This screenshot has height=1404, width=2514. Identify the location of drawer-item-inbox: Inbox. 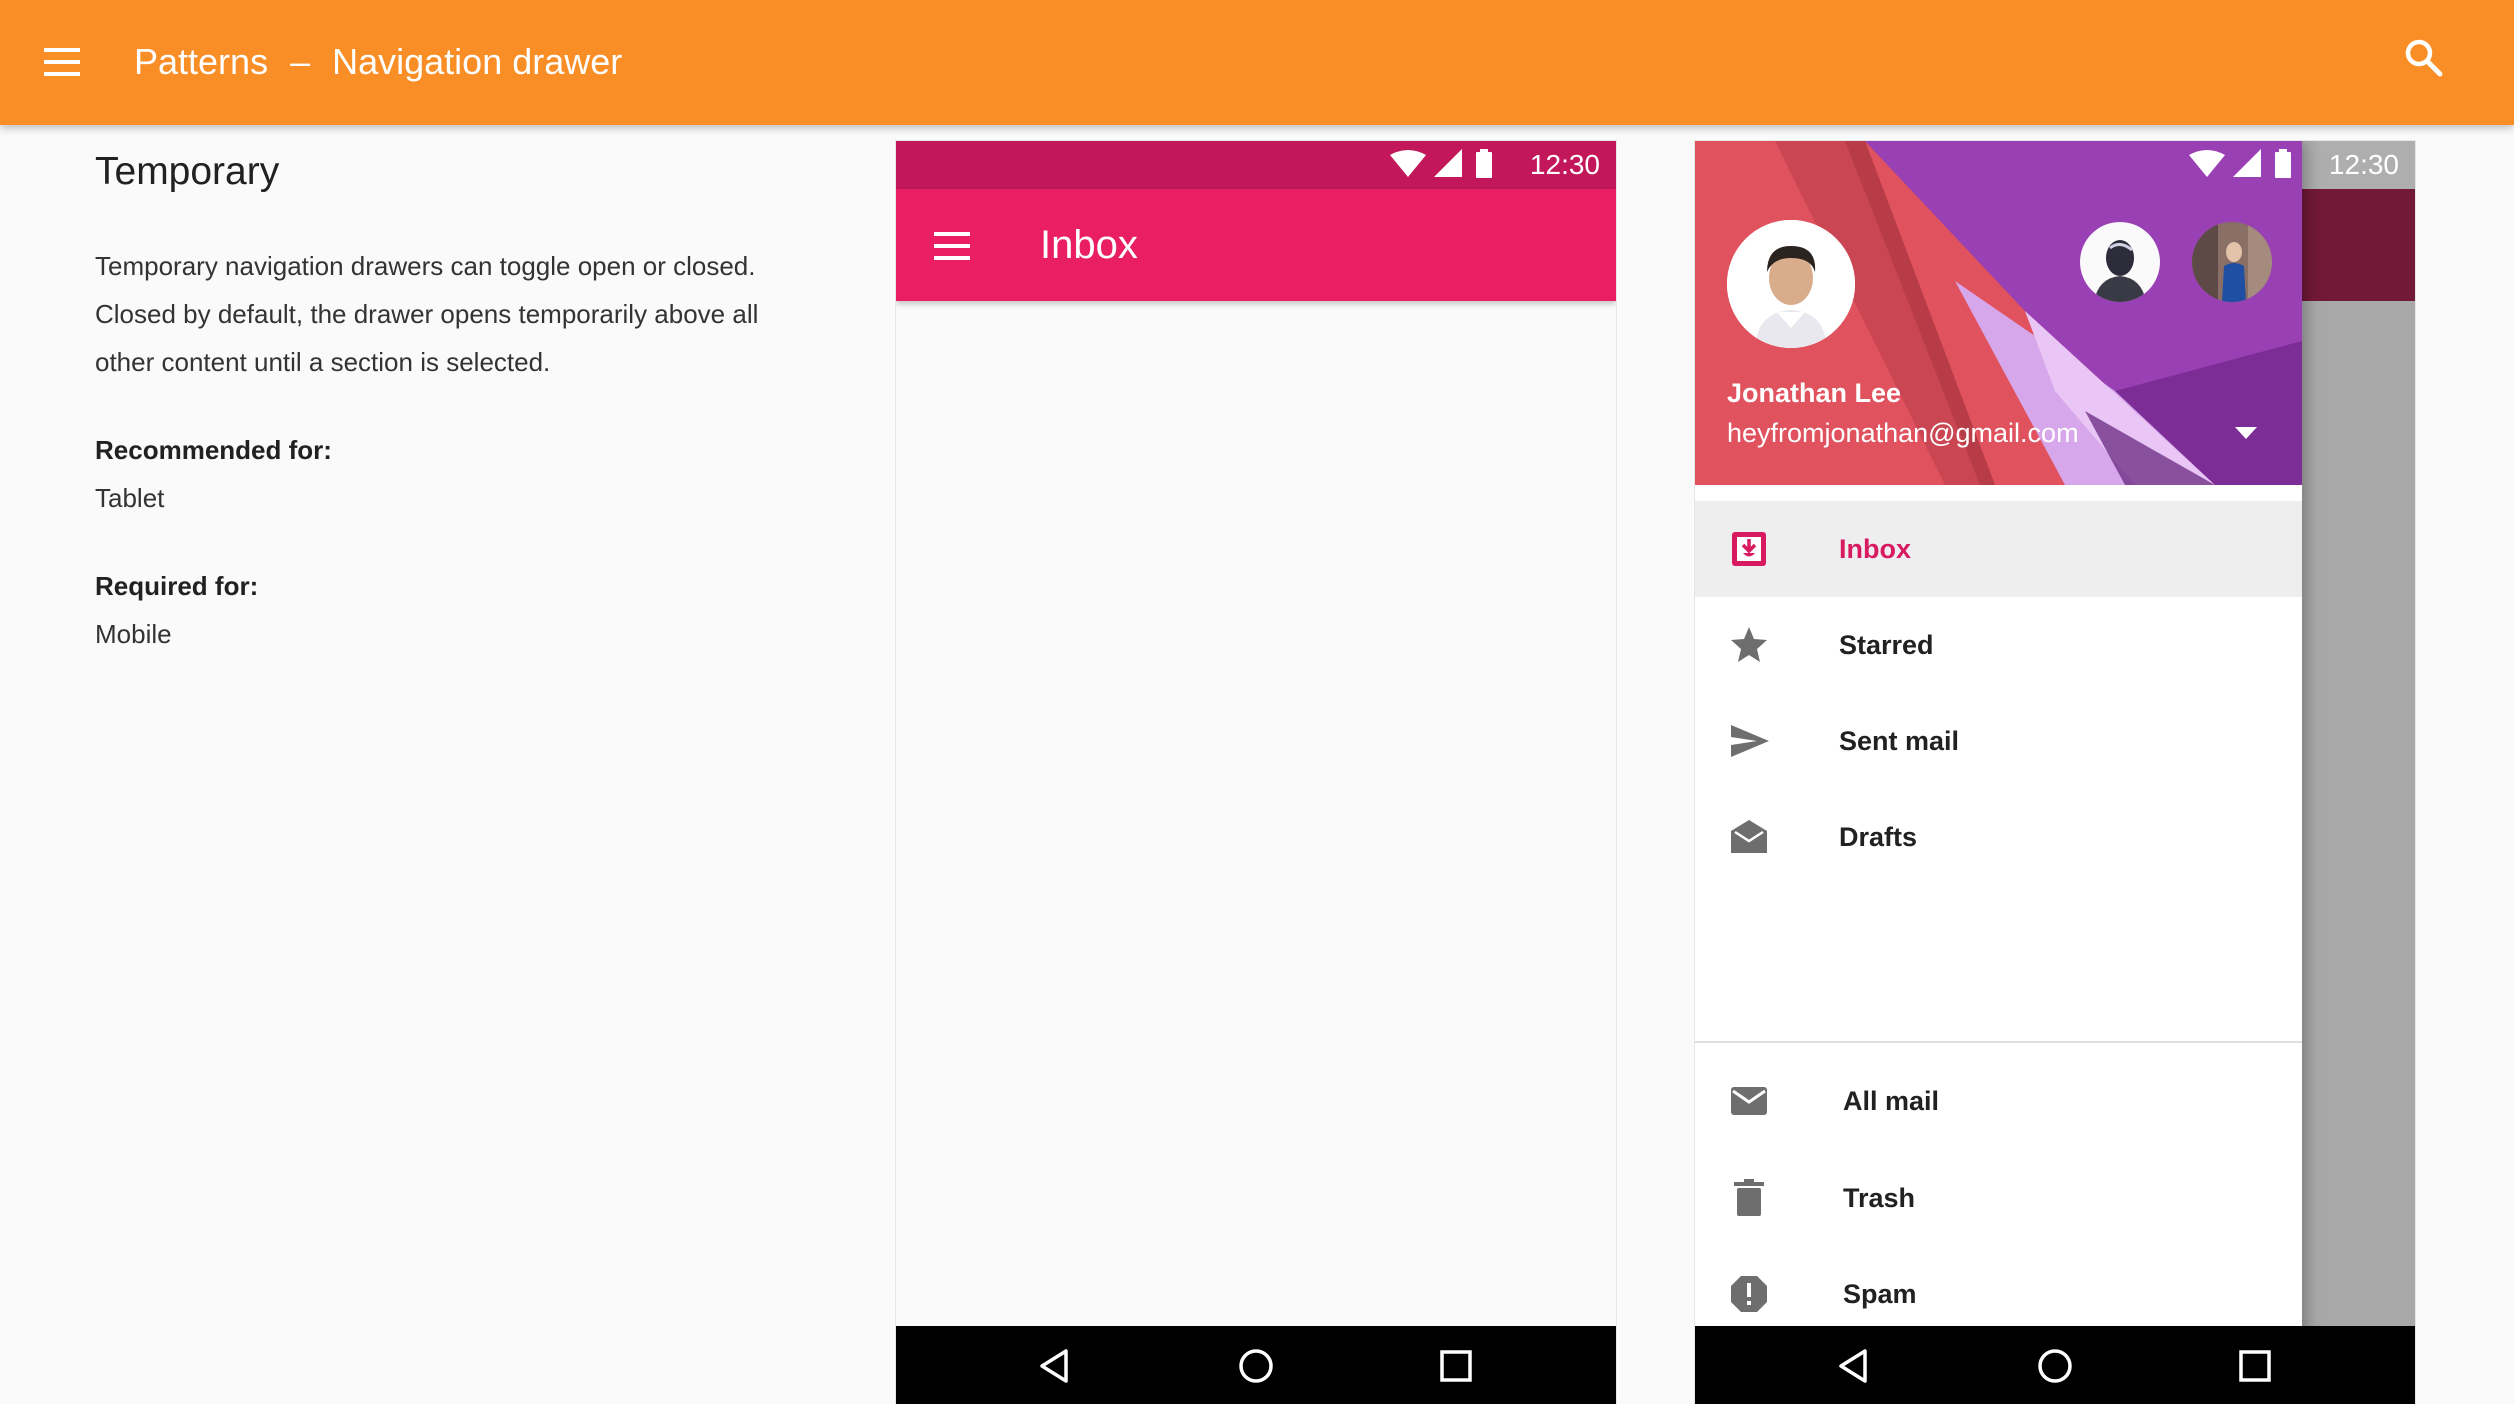
(1998, 549).